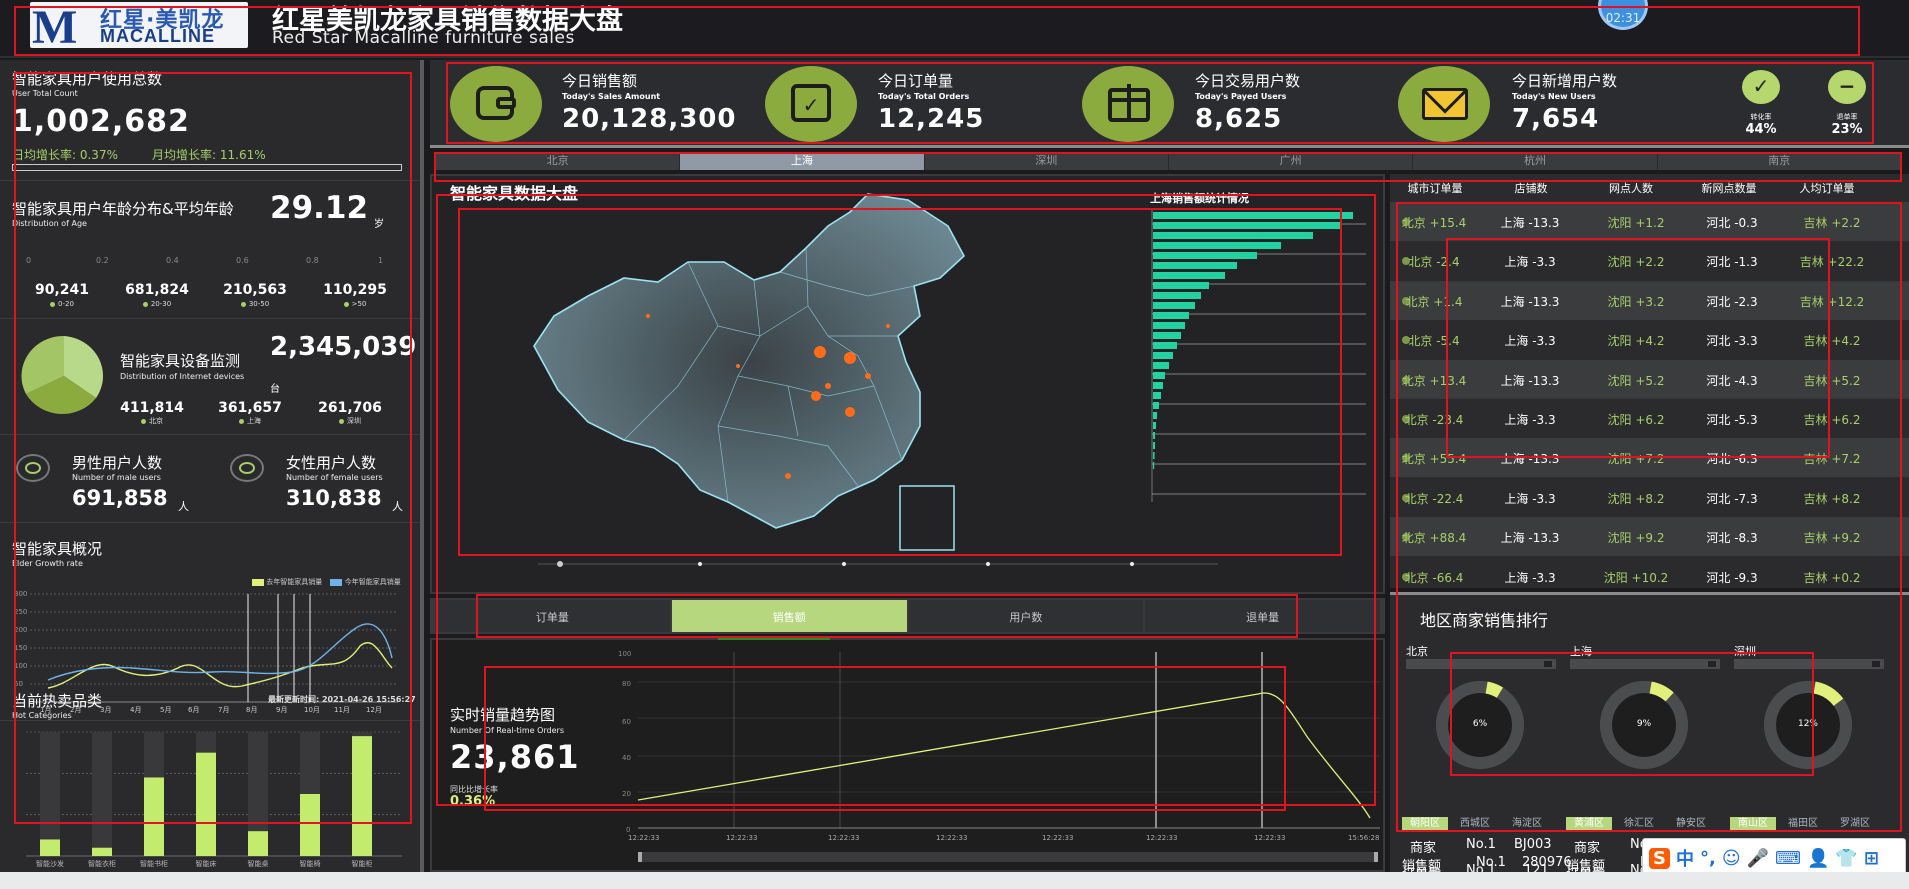 Image resolution: width=1909 pixels, height=889 pixels. What do you see at coordinates (1291, 161) in the screenshot?
I see `tab-guangzhou: 广州` at bounding box center [1291, 161].